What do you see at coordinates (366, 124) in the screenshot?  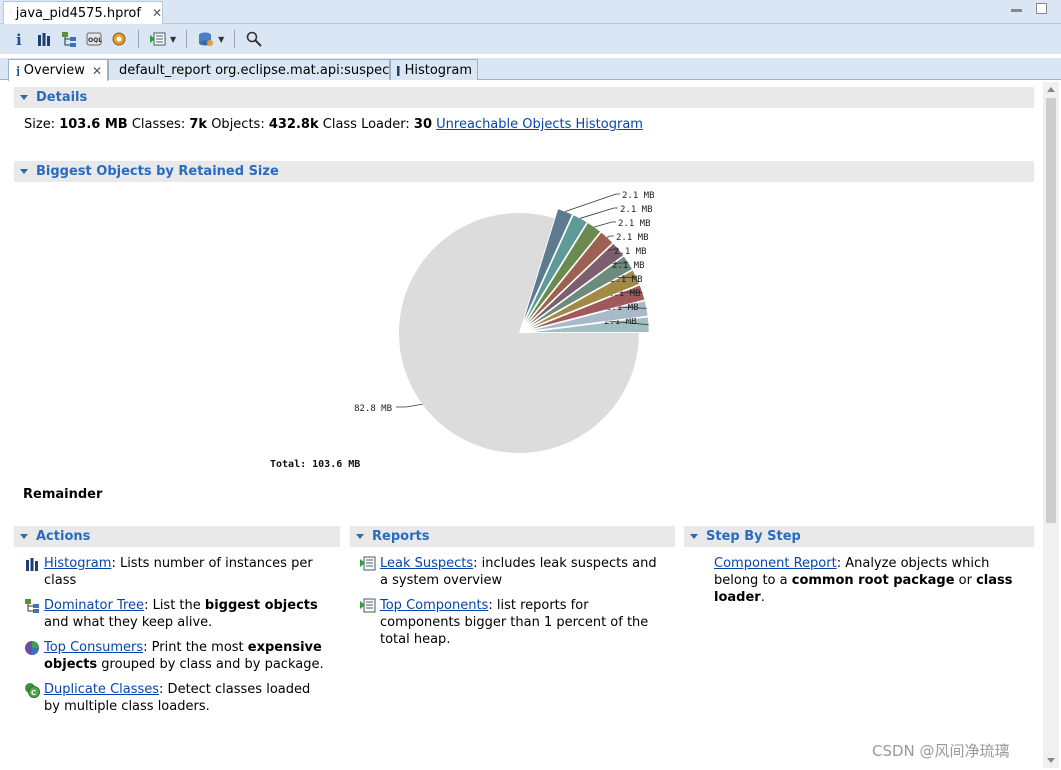 I see `class-loader-label: Class Loader:` at bounding box center [366, 124].